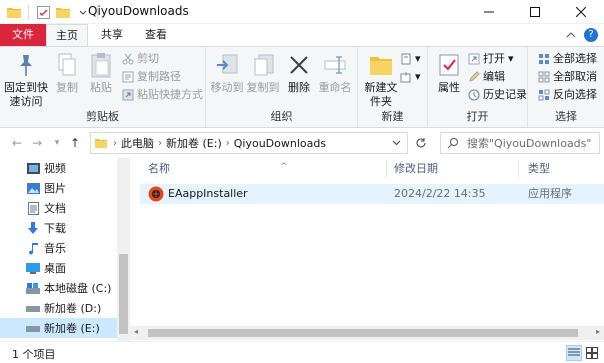 The height and width of the screenshot is (363, 604). Describe the element at coordinates (58, 328) in the screenshot. I see `sidebar-item-drive-e: 新加卷 (E:)` at that location.